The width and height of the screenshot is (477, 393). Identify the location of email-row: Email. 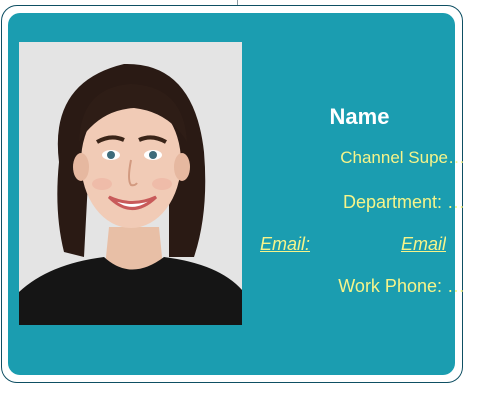
(353, 244).